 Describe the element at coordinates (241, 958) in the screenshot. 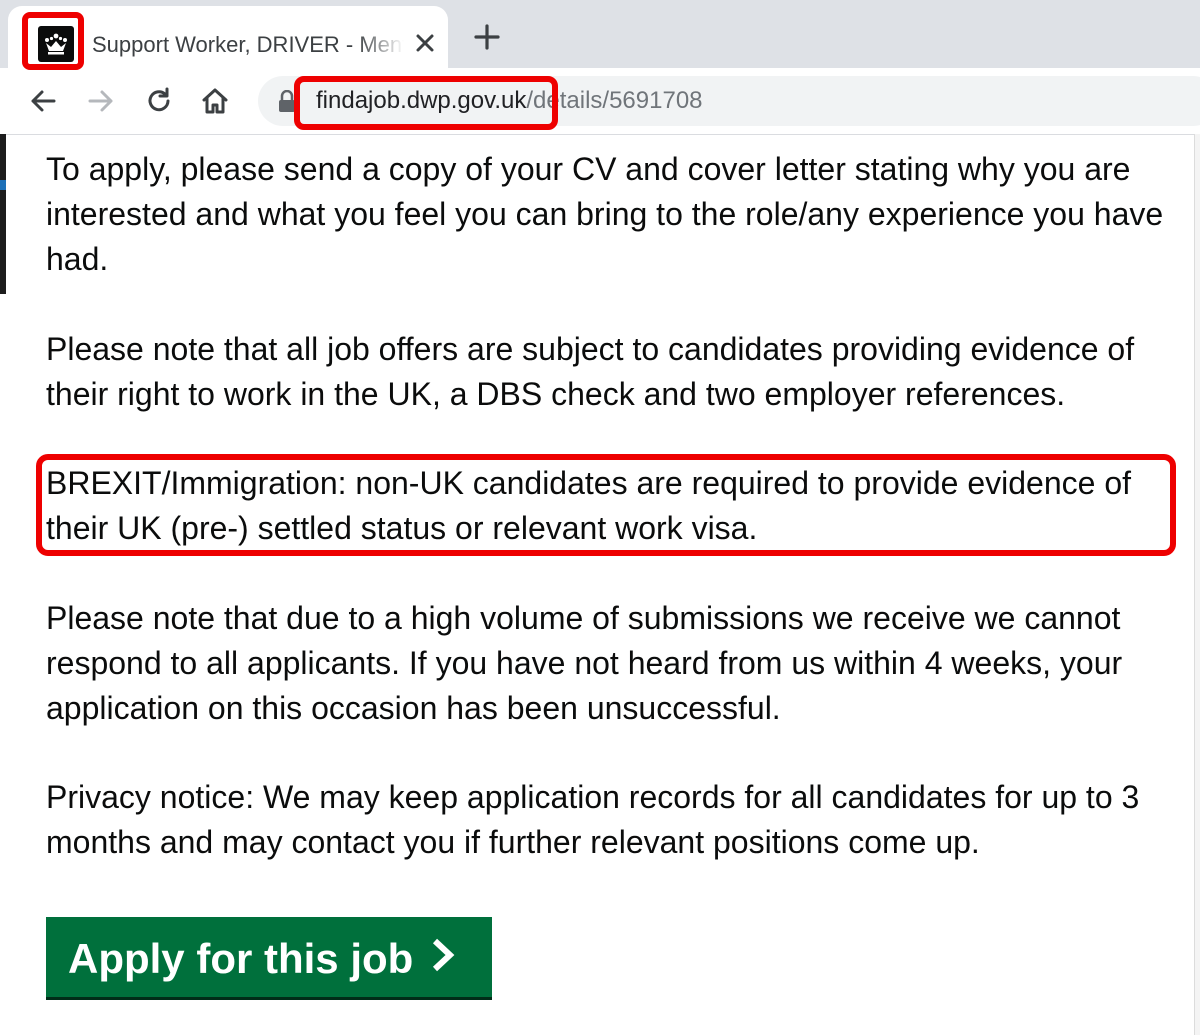

I see `apply-button-label: Apply for this job` at that location.